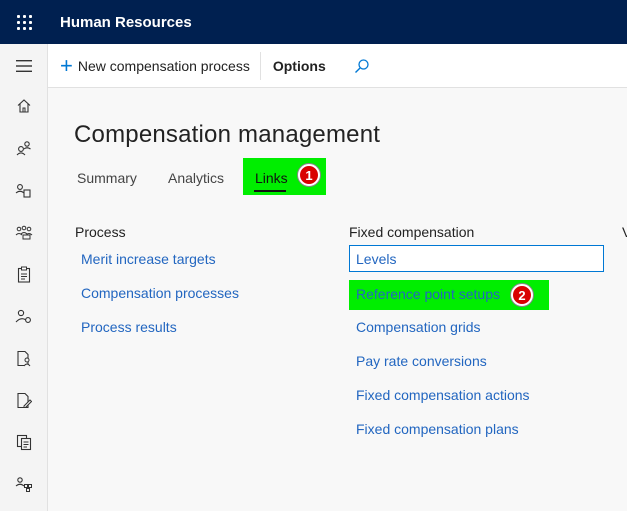  I want to click on link-compensation-processes: Compensation processes, so click(160, 293).